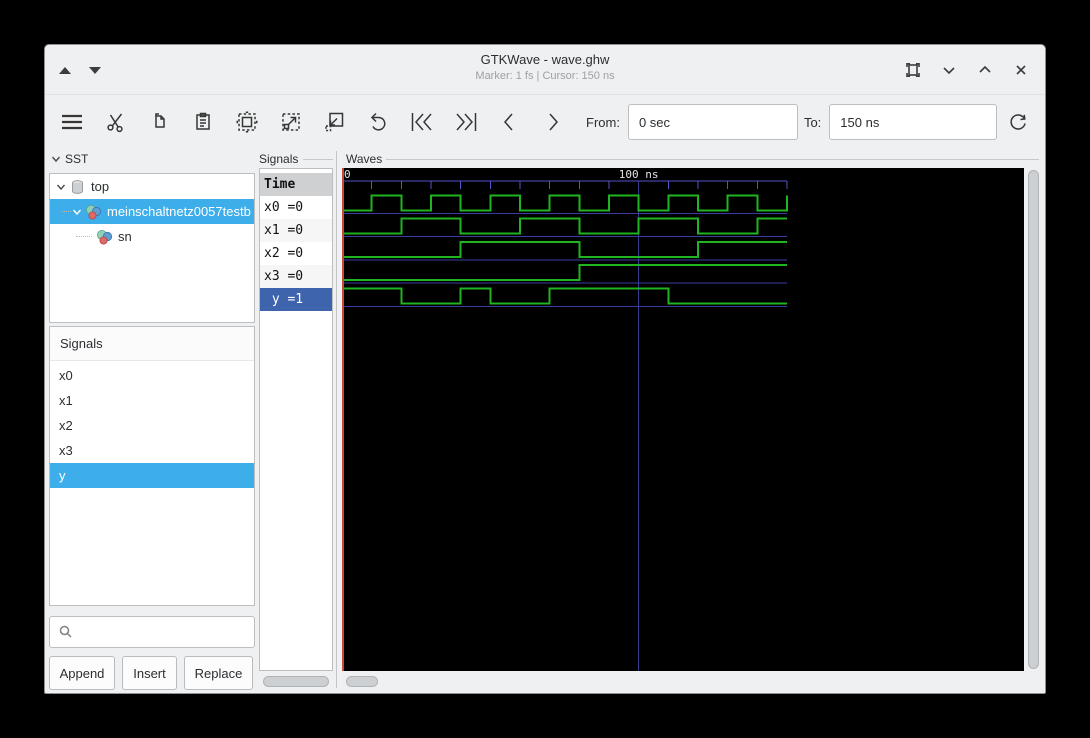 This screenshot has height=738, width=1090. I want to click on tree-item-top: top, so click(152, 186).